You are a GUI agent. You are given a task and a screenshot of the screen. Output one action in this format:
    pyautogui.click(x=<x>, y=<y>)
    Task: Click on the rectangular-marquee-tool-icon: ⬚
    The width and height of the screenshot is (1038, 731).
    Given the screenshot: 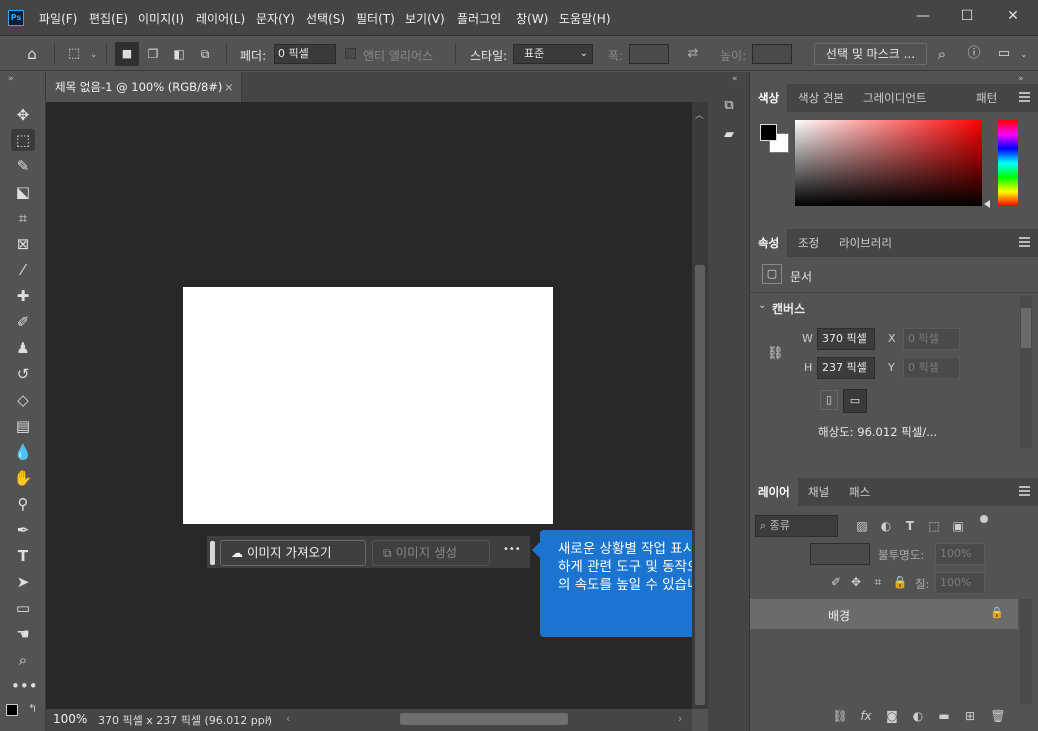 What is the action you would take?
    pyautogui.click(x=23, y=140)
    